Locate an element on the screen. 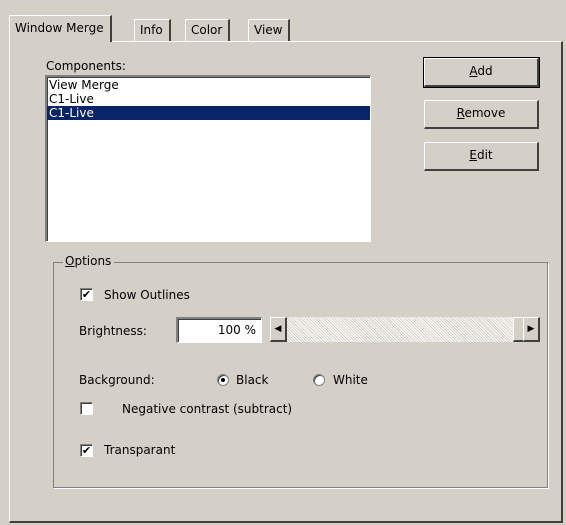 This screenshot has height=525, width=566. tab-info: Info is located at coordinates (152, 30).